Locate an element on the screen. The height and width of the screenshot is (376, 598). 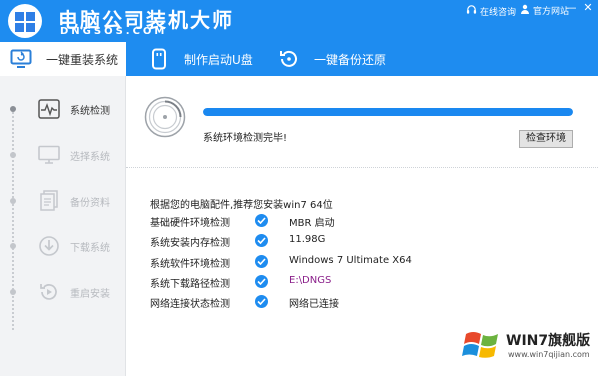
user-icon is located at coordinates (525, 10).